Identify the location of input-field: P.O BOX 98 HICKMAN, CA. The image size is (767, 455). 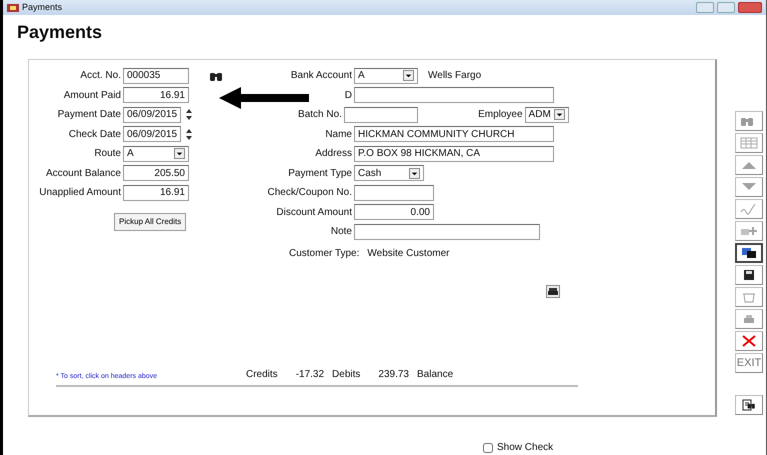
(454, 154).